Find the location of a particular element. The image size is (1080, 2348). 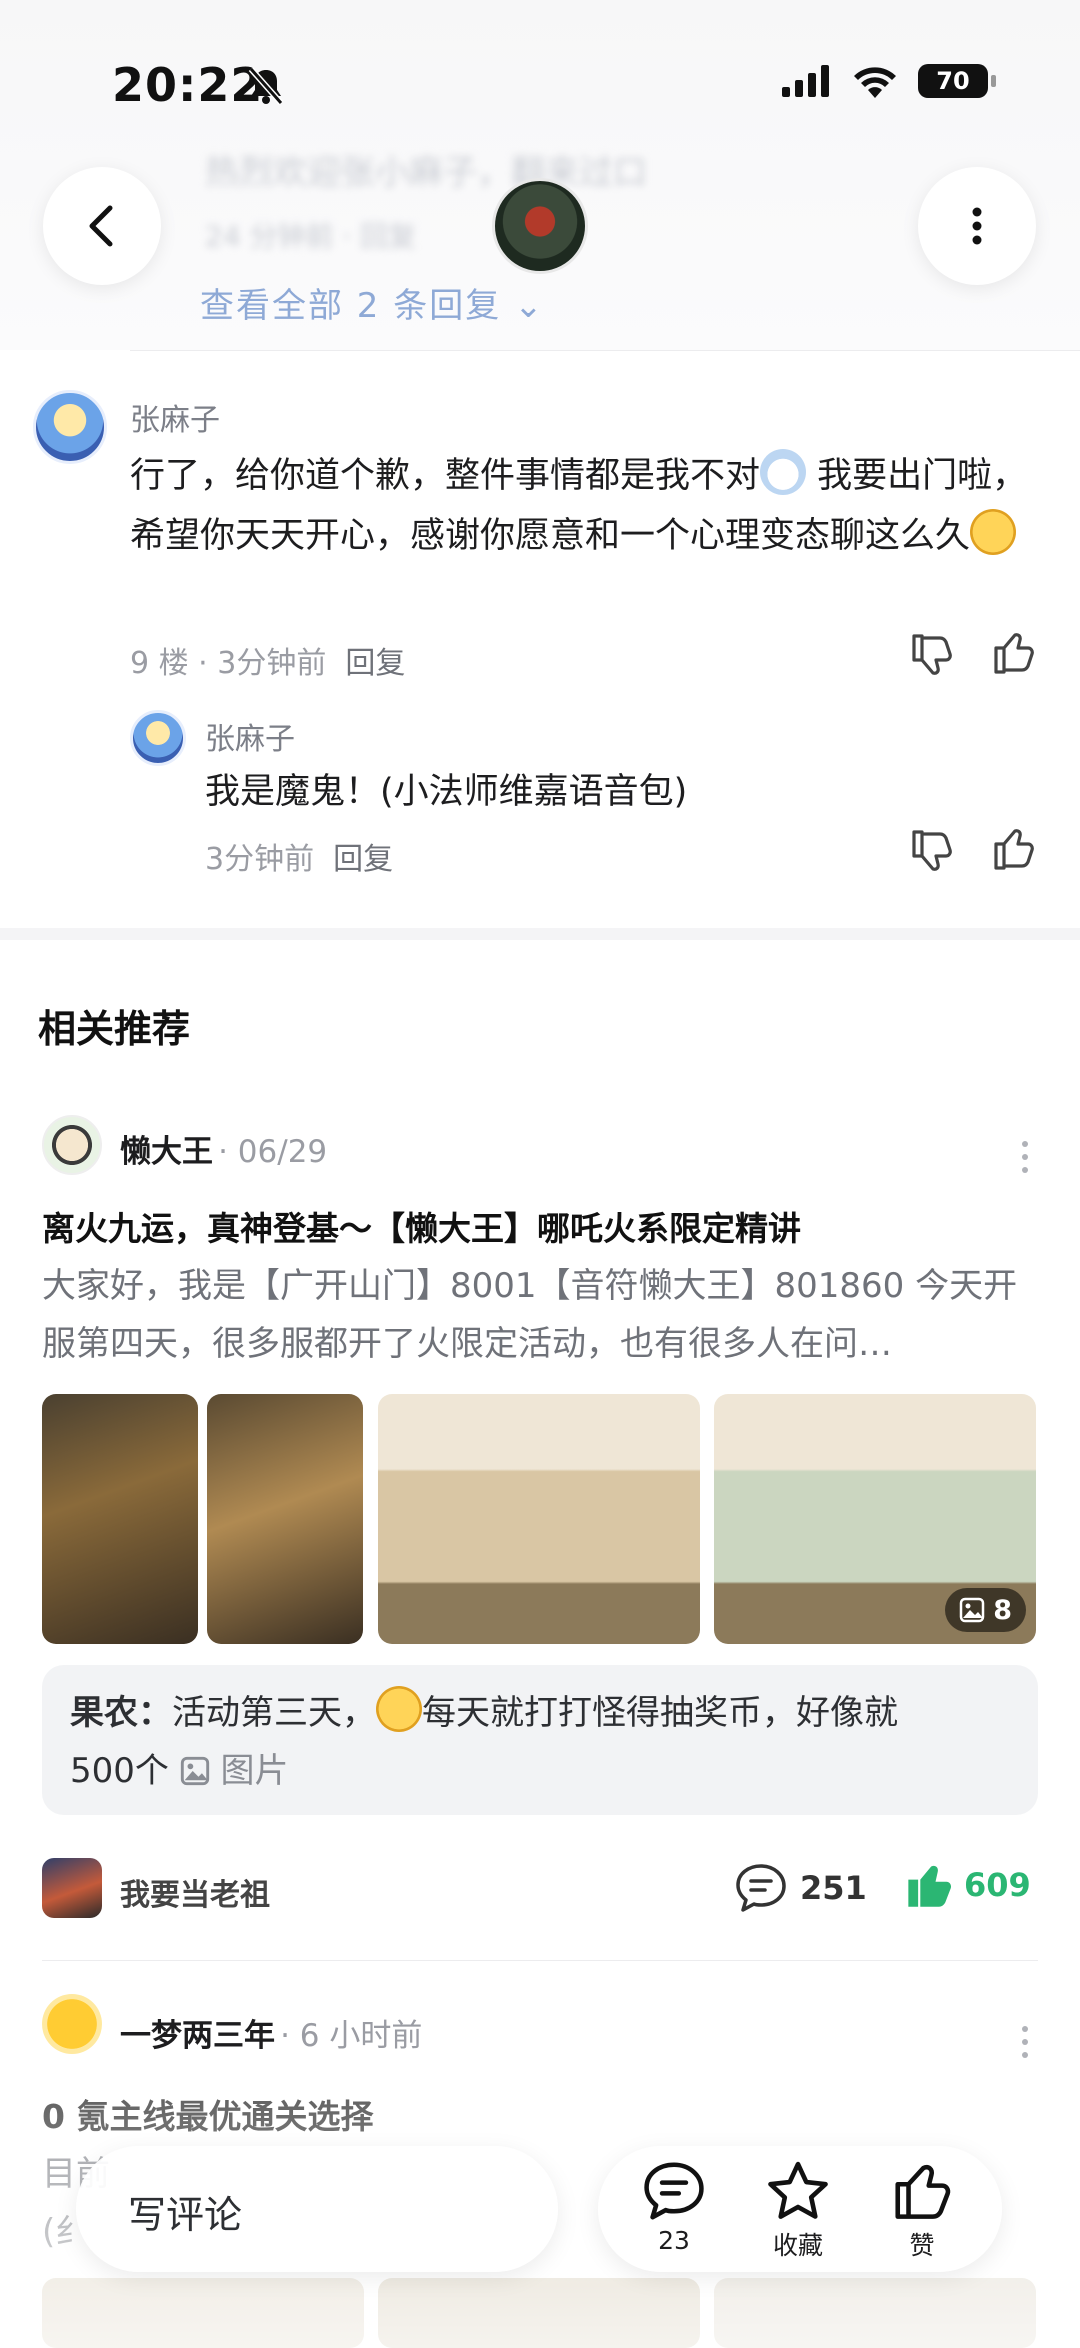

status-time: 20:22 is located at coordinates (188, 85).